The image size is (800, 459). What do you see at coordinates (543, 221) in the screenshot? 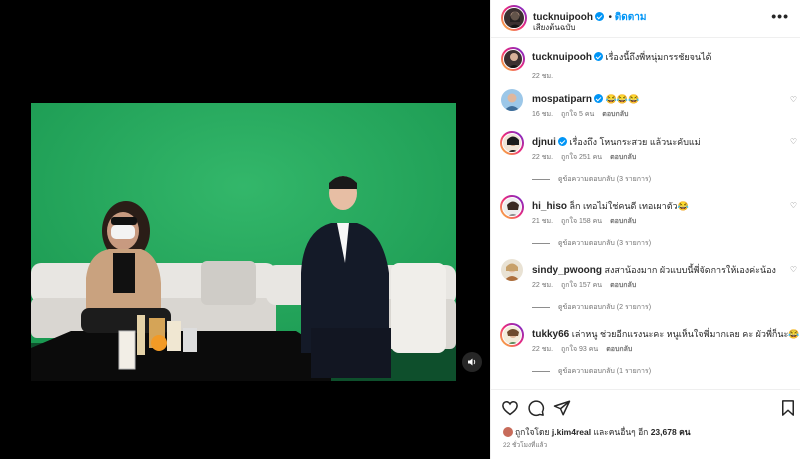
I see `comment-time: 21 ชม.` at bounding box center [543, 221].